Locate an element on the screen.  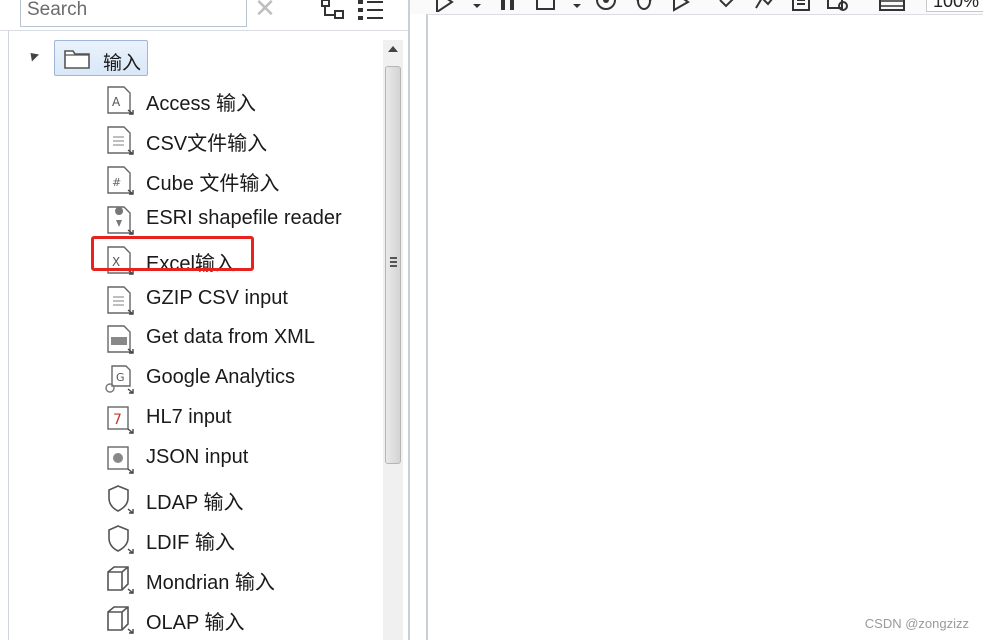
list-view-icon is located at coordinates (371, 11).